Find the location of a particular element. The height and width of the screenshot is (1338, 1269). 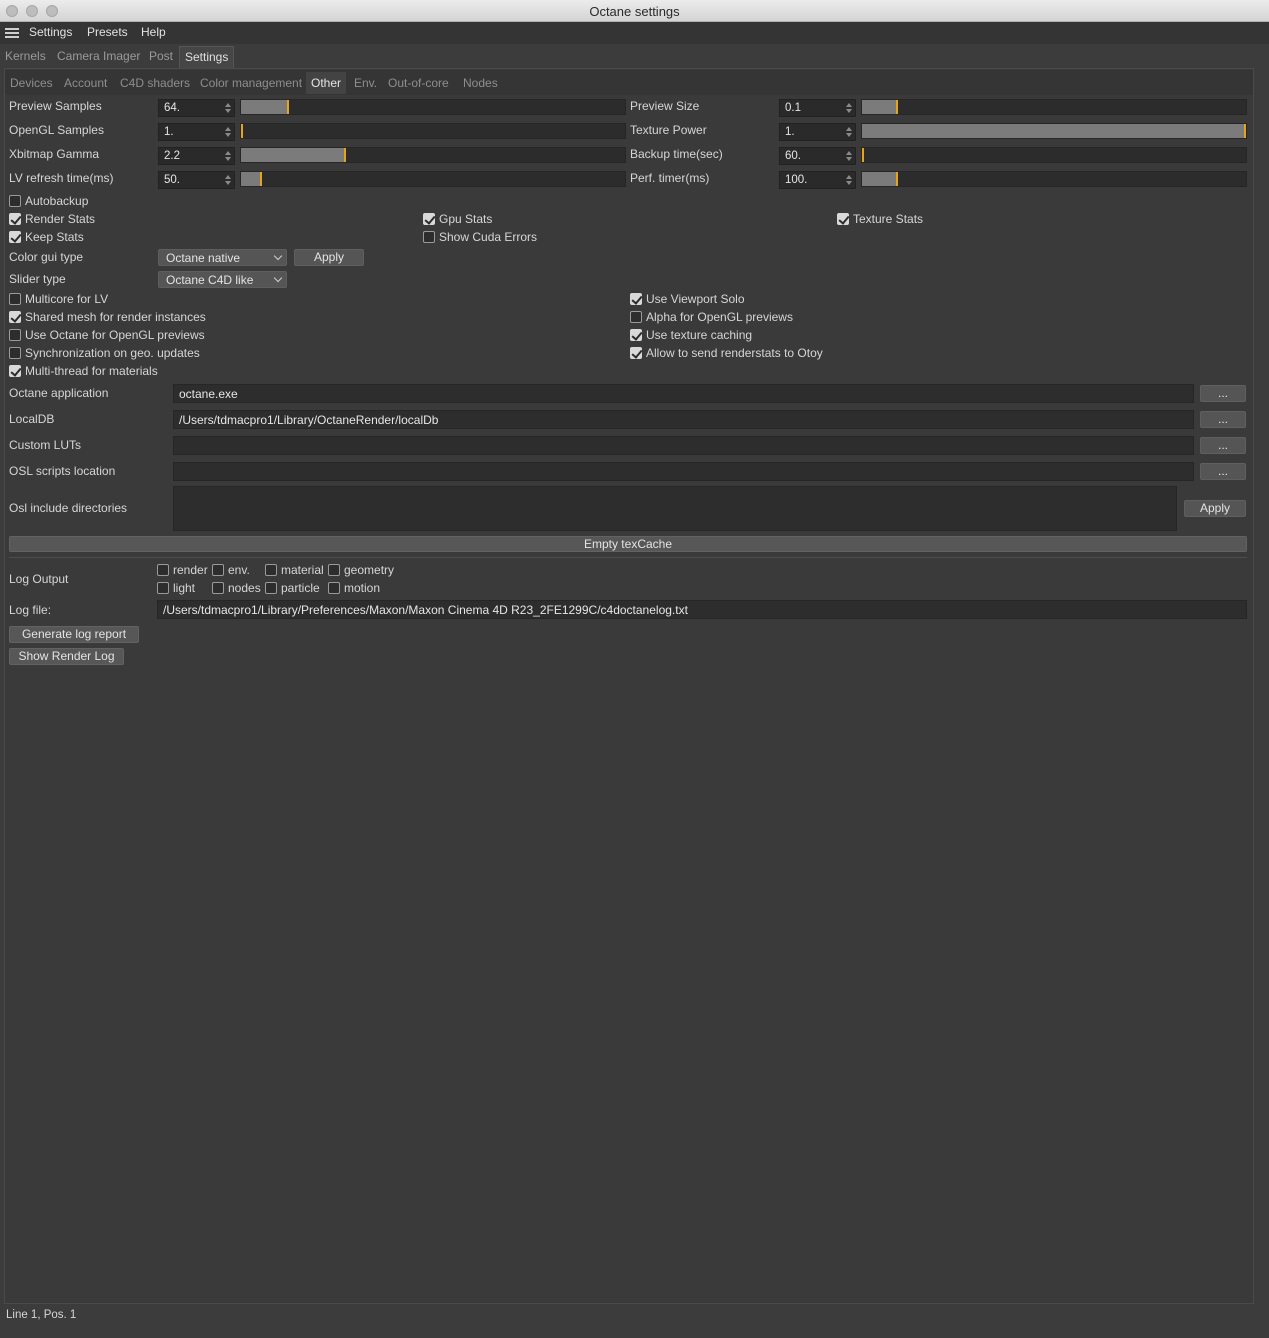

tab-camera-imager: Camera Imager is located at coordinates (98, 57).